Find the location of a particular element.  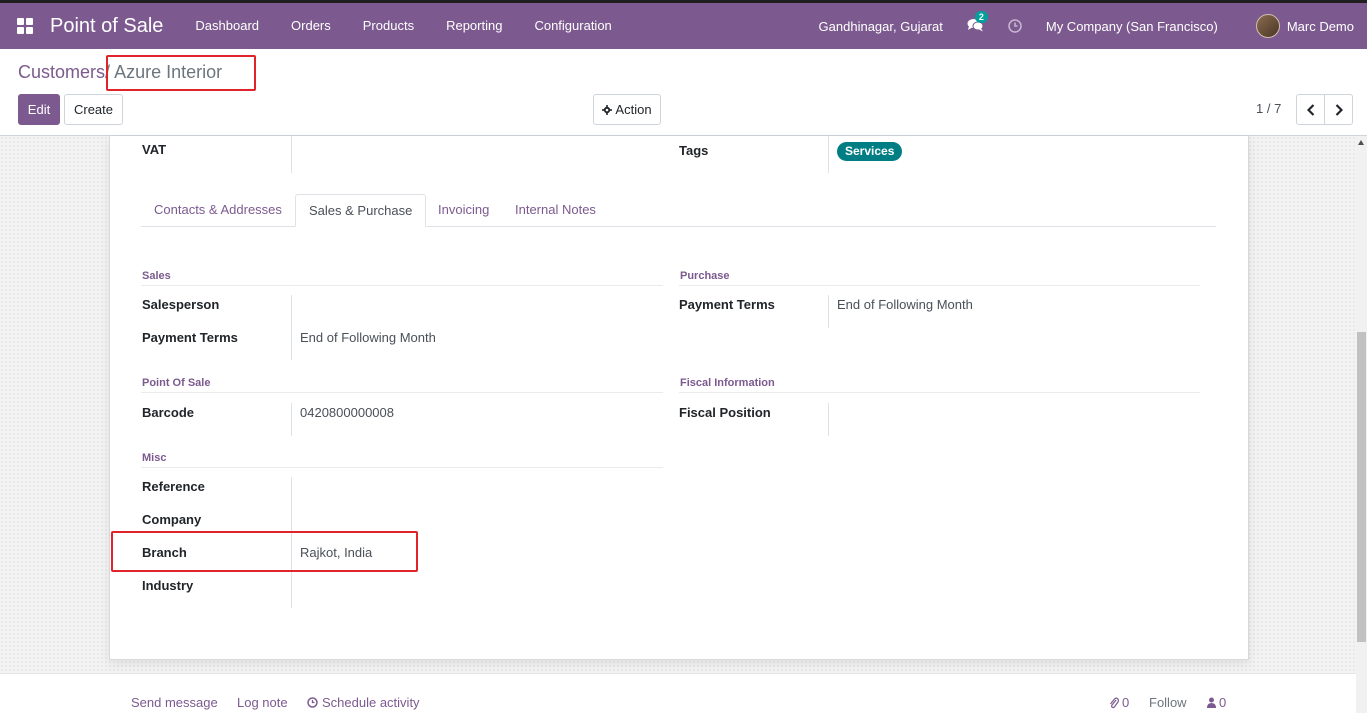

tab-invoicing: Invoicing is located at coordinates (463, 210).